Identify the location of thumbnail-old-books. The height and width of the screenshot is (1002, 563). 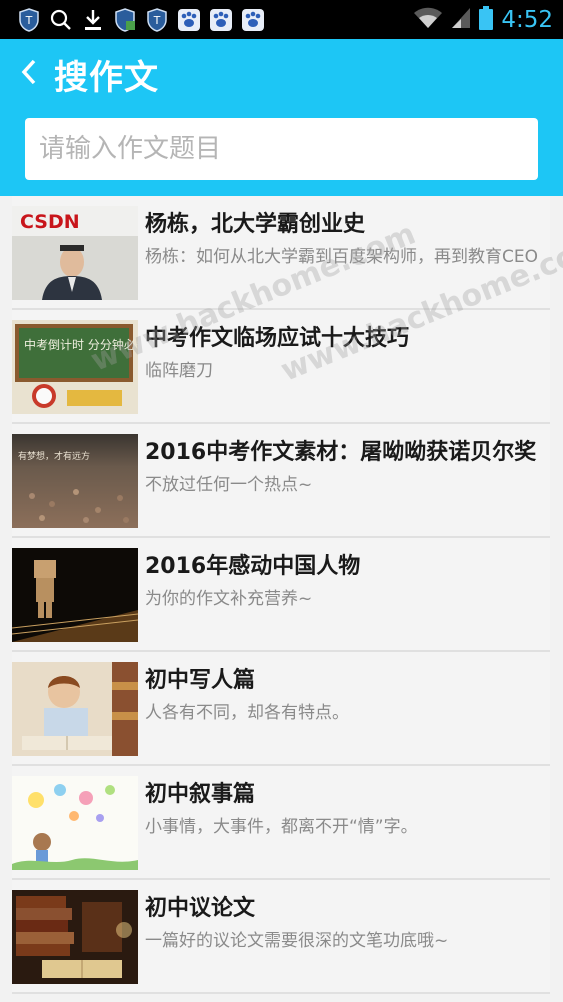
(75, 937).